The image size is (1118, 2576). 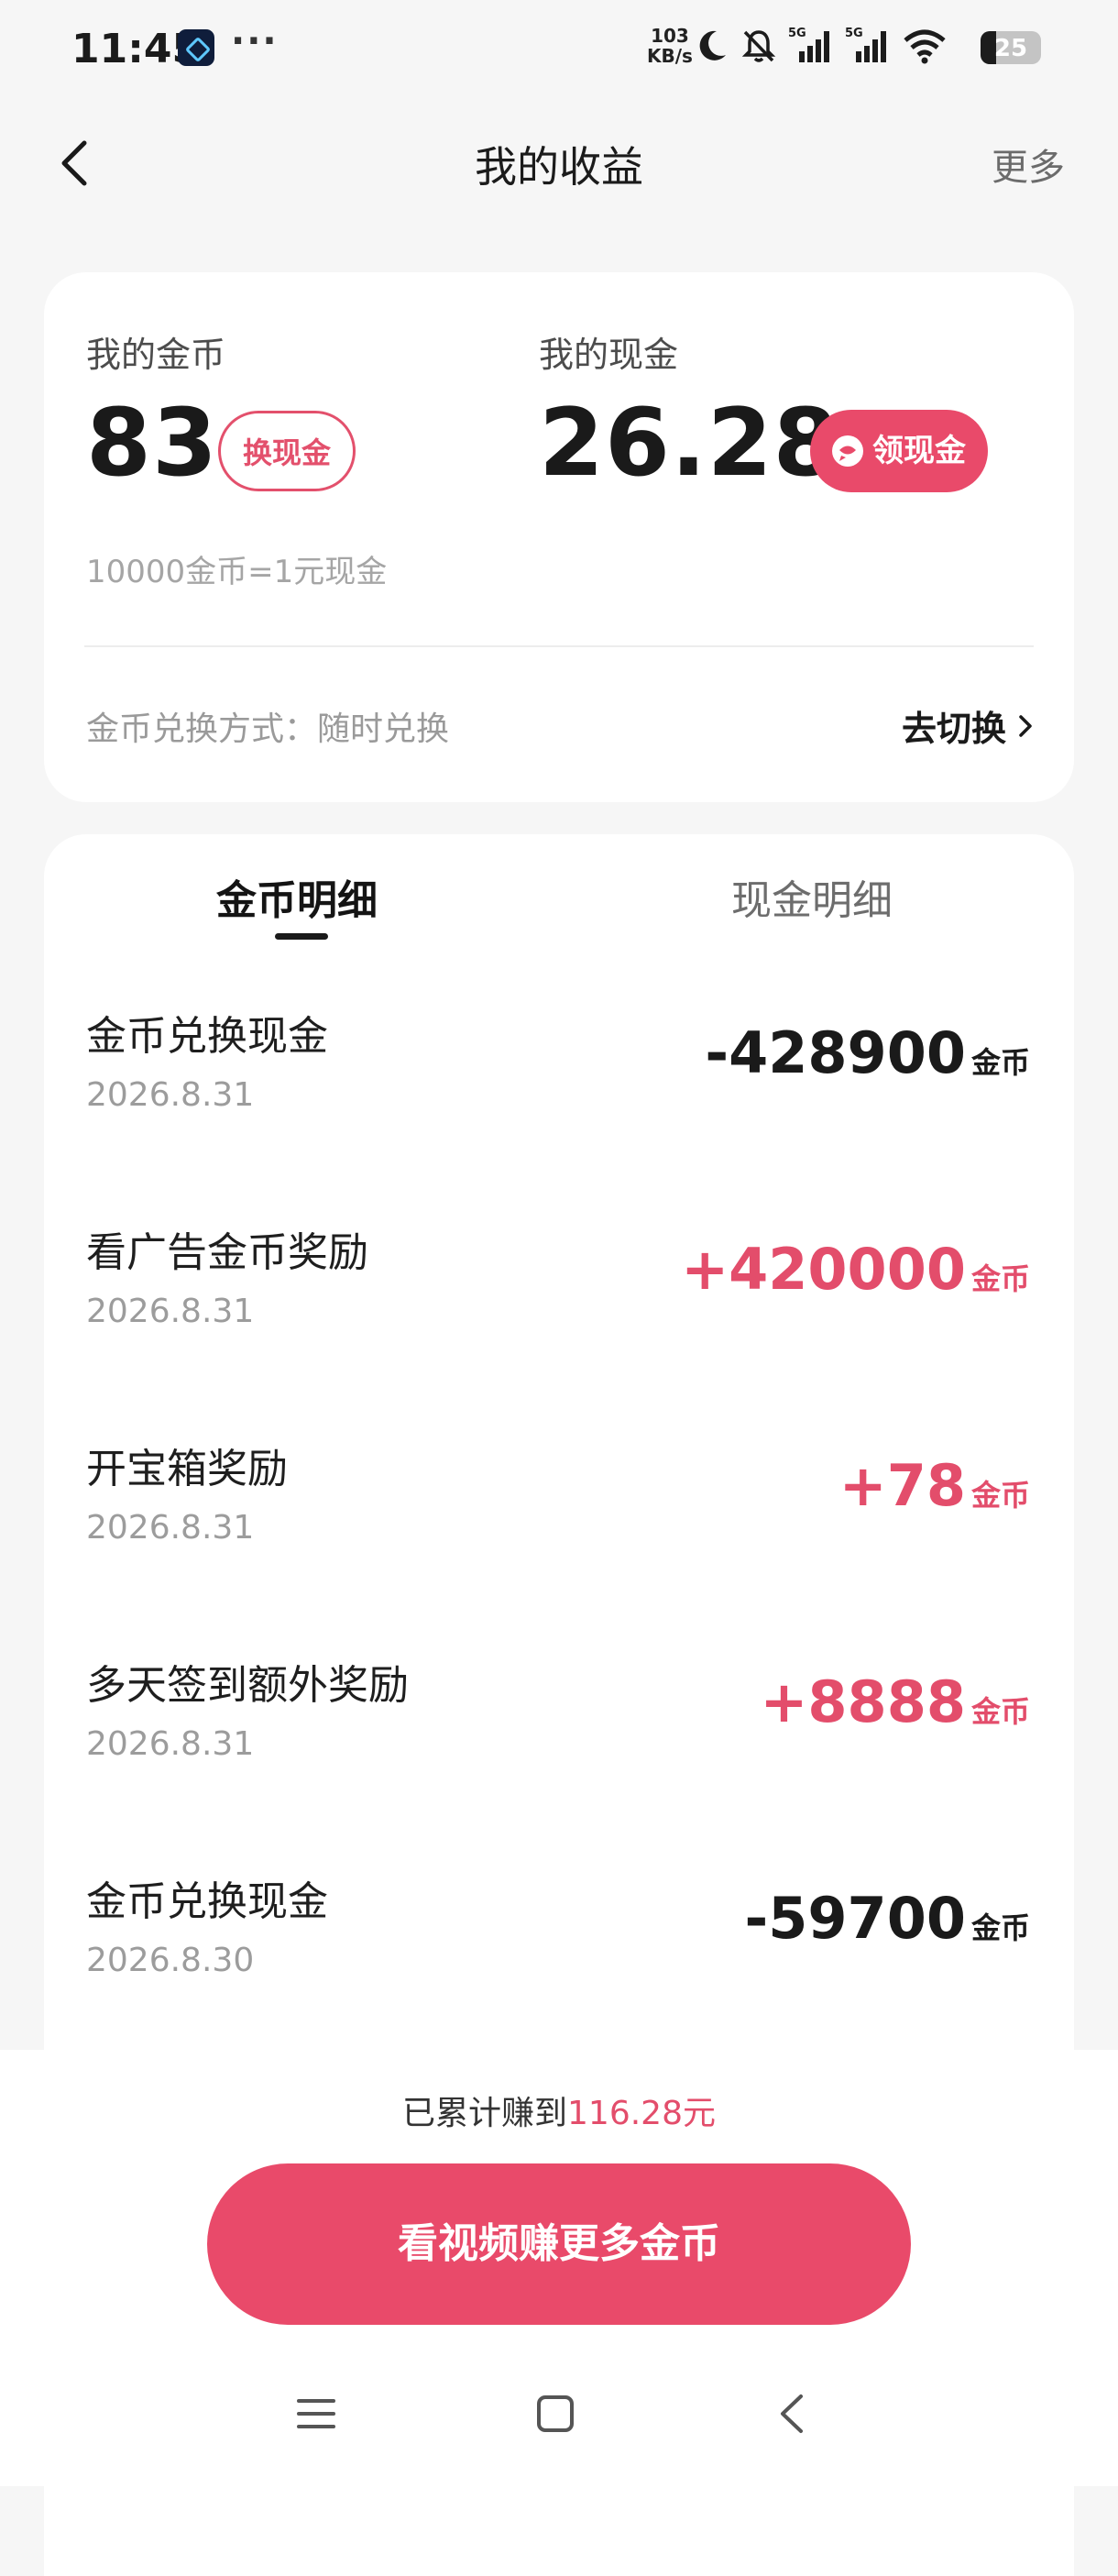 I want to click on battery-level: 25, so click(x=1010, y=48).